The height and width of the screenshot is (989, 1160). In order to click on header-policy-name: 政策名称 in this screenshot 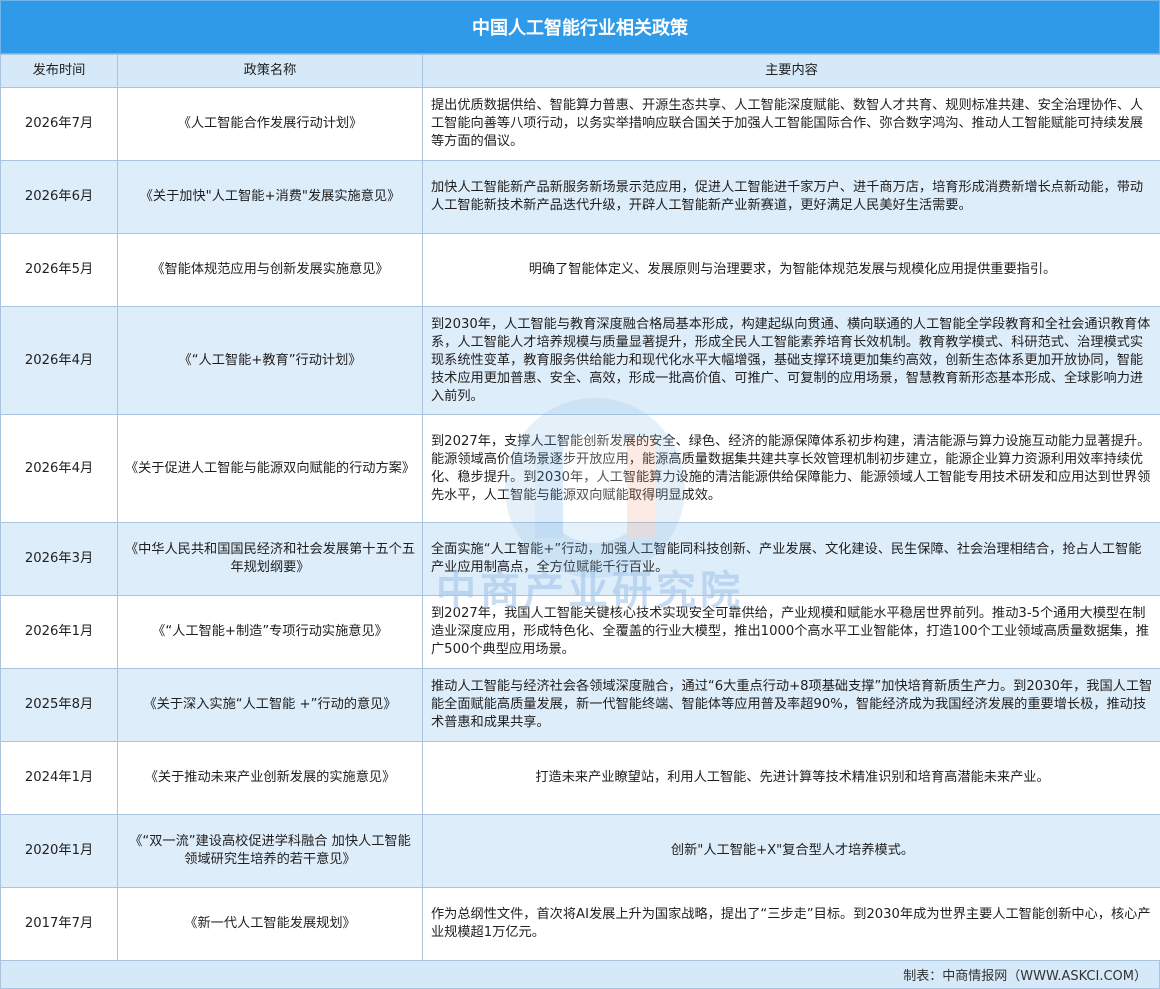, I will do `click(270, 71)`.